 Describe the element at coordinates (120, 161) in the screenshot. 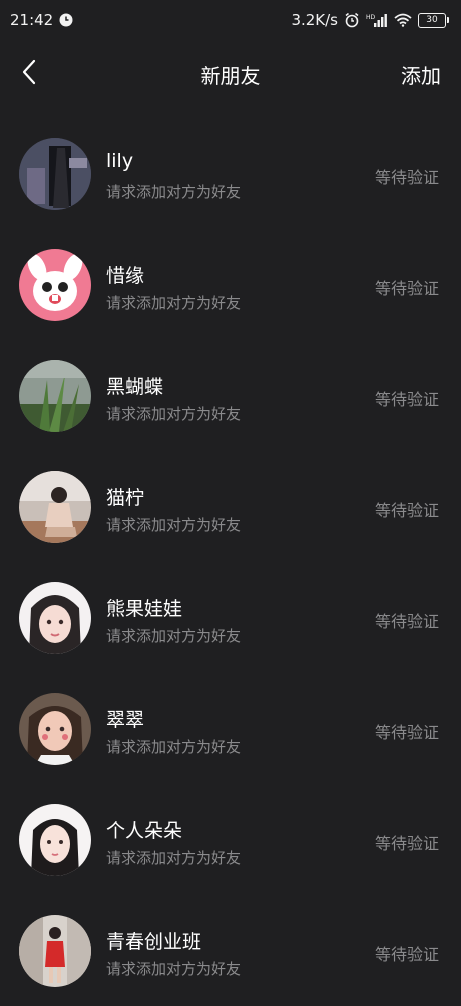

I see `friend-name: lily` at that location.